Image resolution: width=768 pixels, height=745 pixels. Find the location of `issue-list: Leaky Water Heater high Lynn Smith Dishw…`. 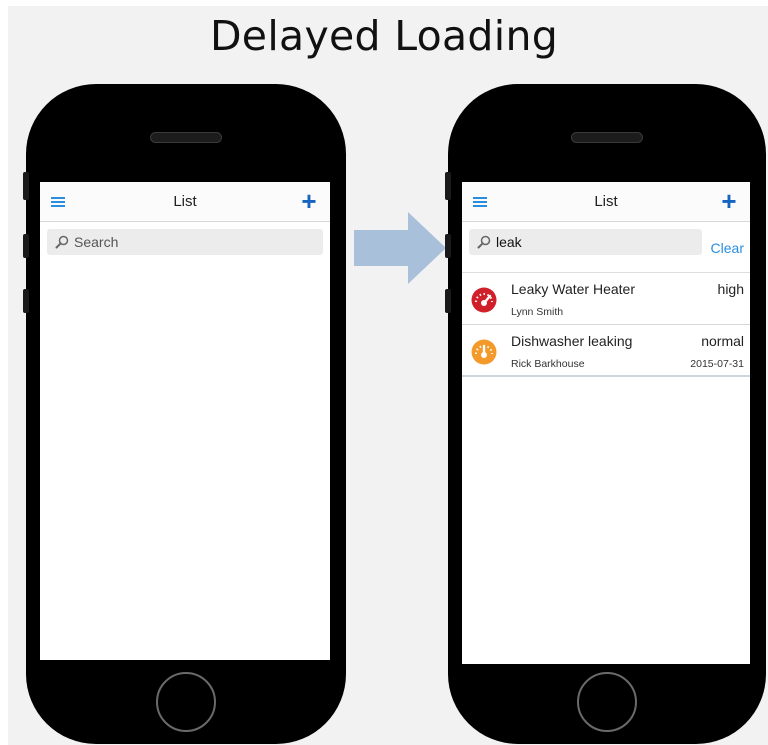

issue-list: Leaky Water Heater high Lynn Smith Dishw… is located at coordinates (606, 324).